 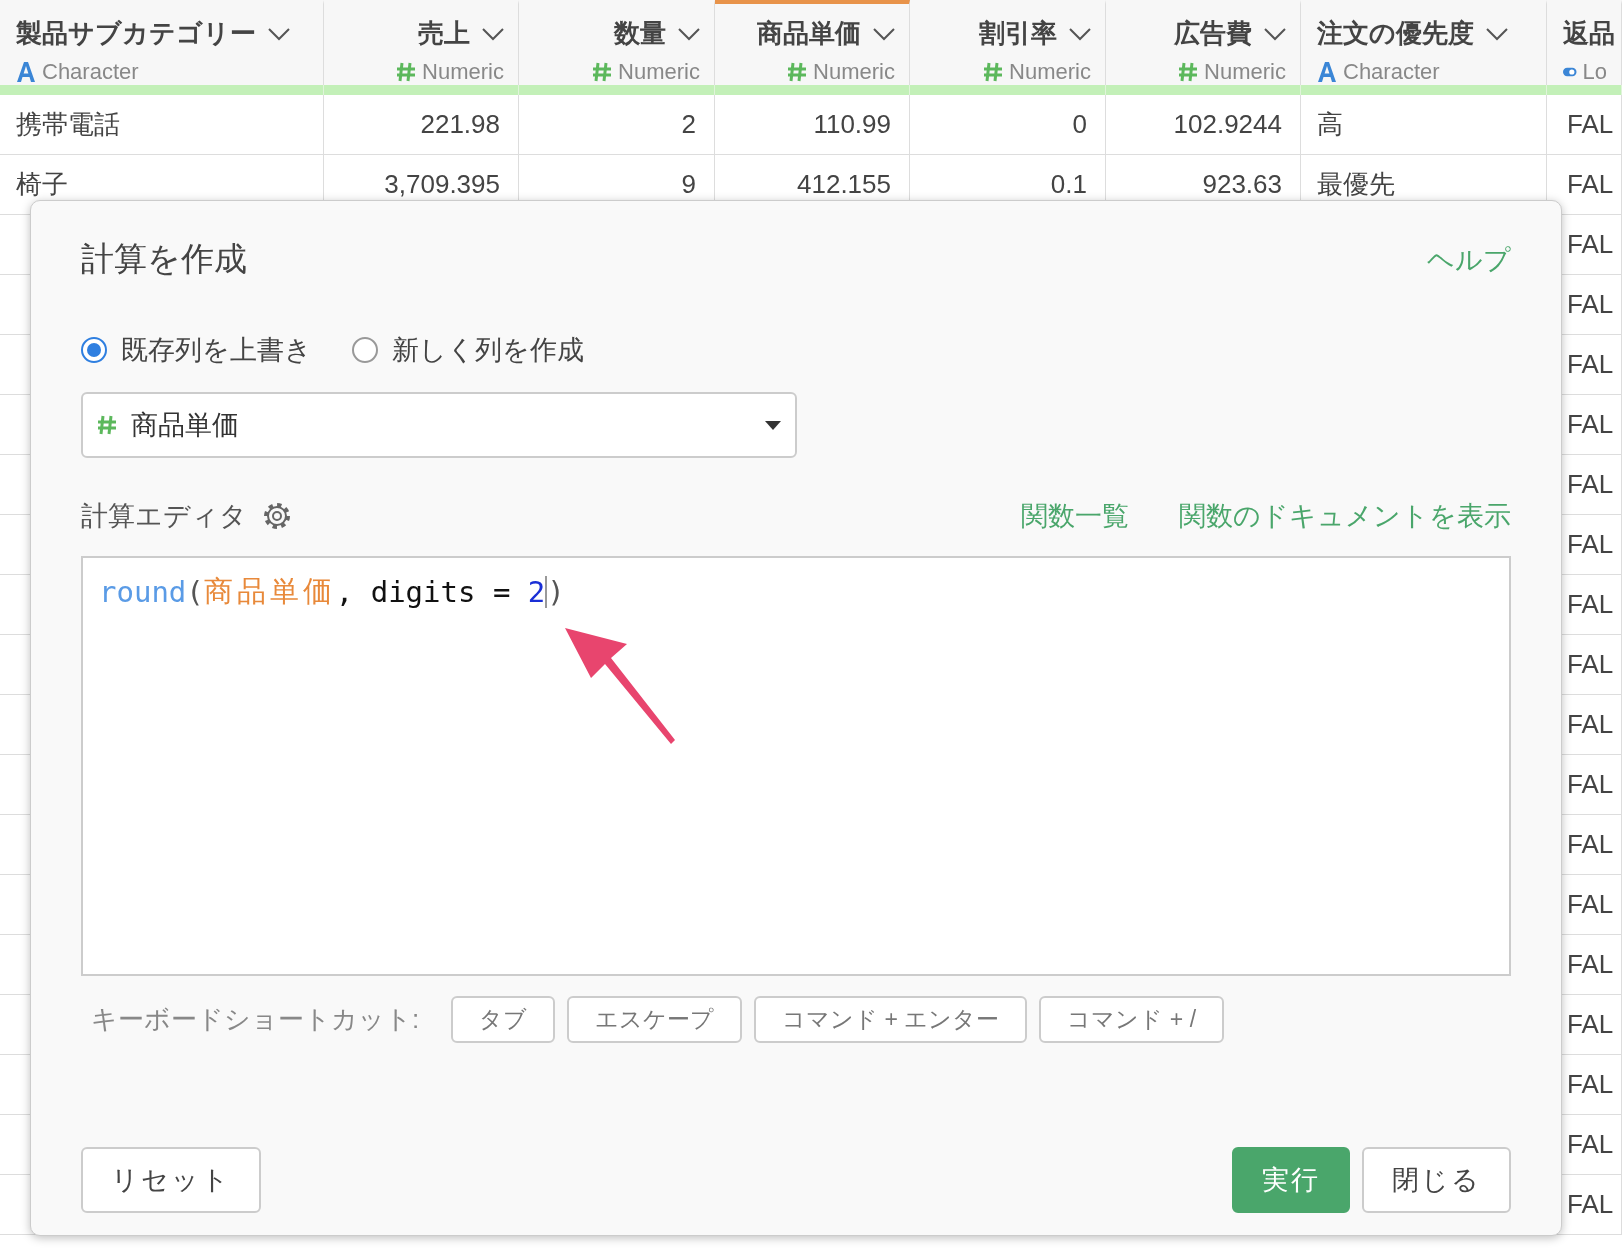 What do you see at coordinates (277, 516) in the screenshot?
I see `settings-icon` at bounding box center [277, 516].